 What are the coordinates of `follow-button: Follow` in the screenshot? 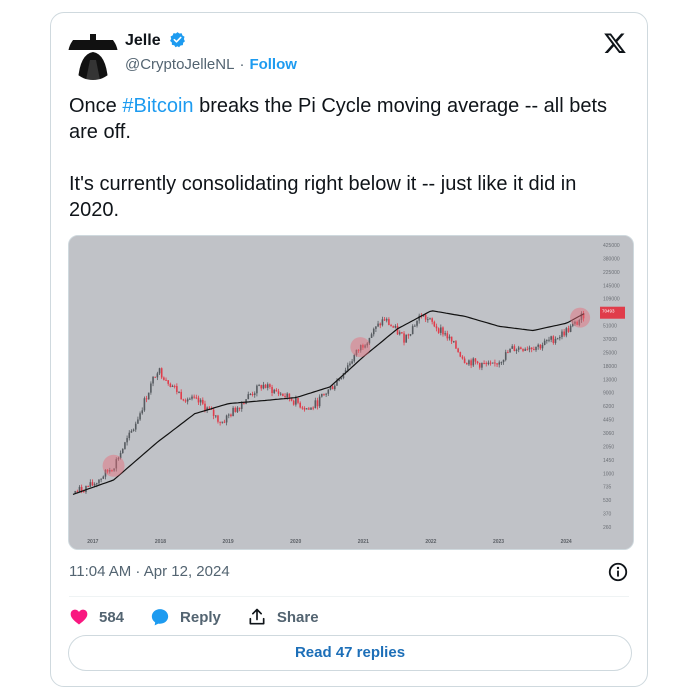 It's located at (273, 64).